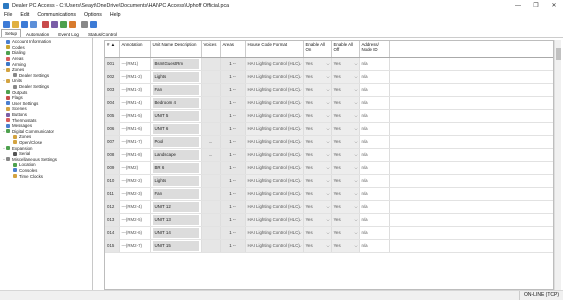  Describe the element at coordinates (176, 142) in the screenshot. I see `cell-unit-name: Pool` at that location.